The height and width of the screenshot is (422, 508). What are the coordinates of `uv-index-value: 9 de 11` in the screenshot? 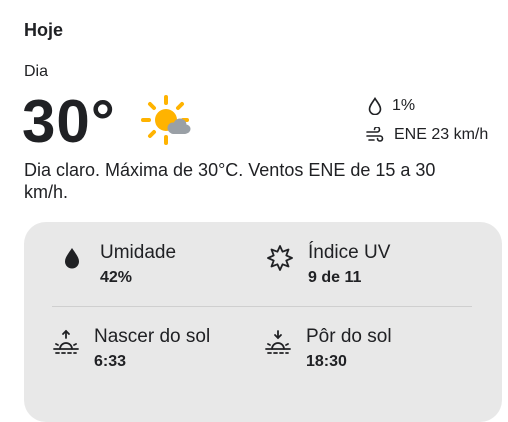 It's located at (335, 277).